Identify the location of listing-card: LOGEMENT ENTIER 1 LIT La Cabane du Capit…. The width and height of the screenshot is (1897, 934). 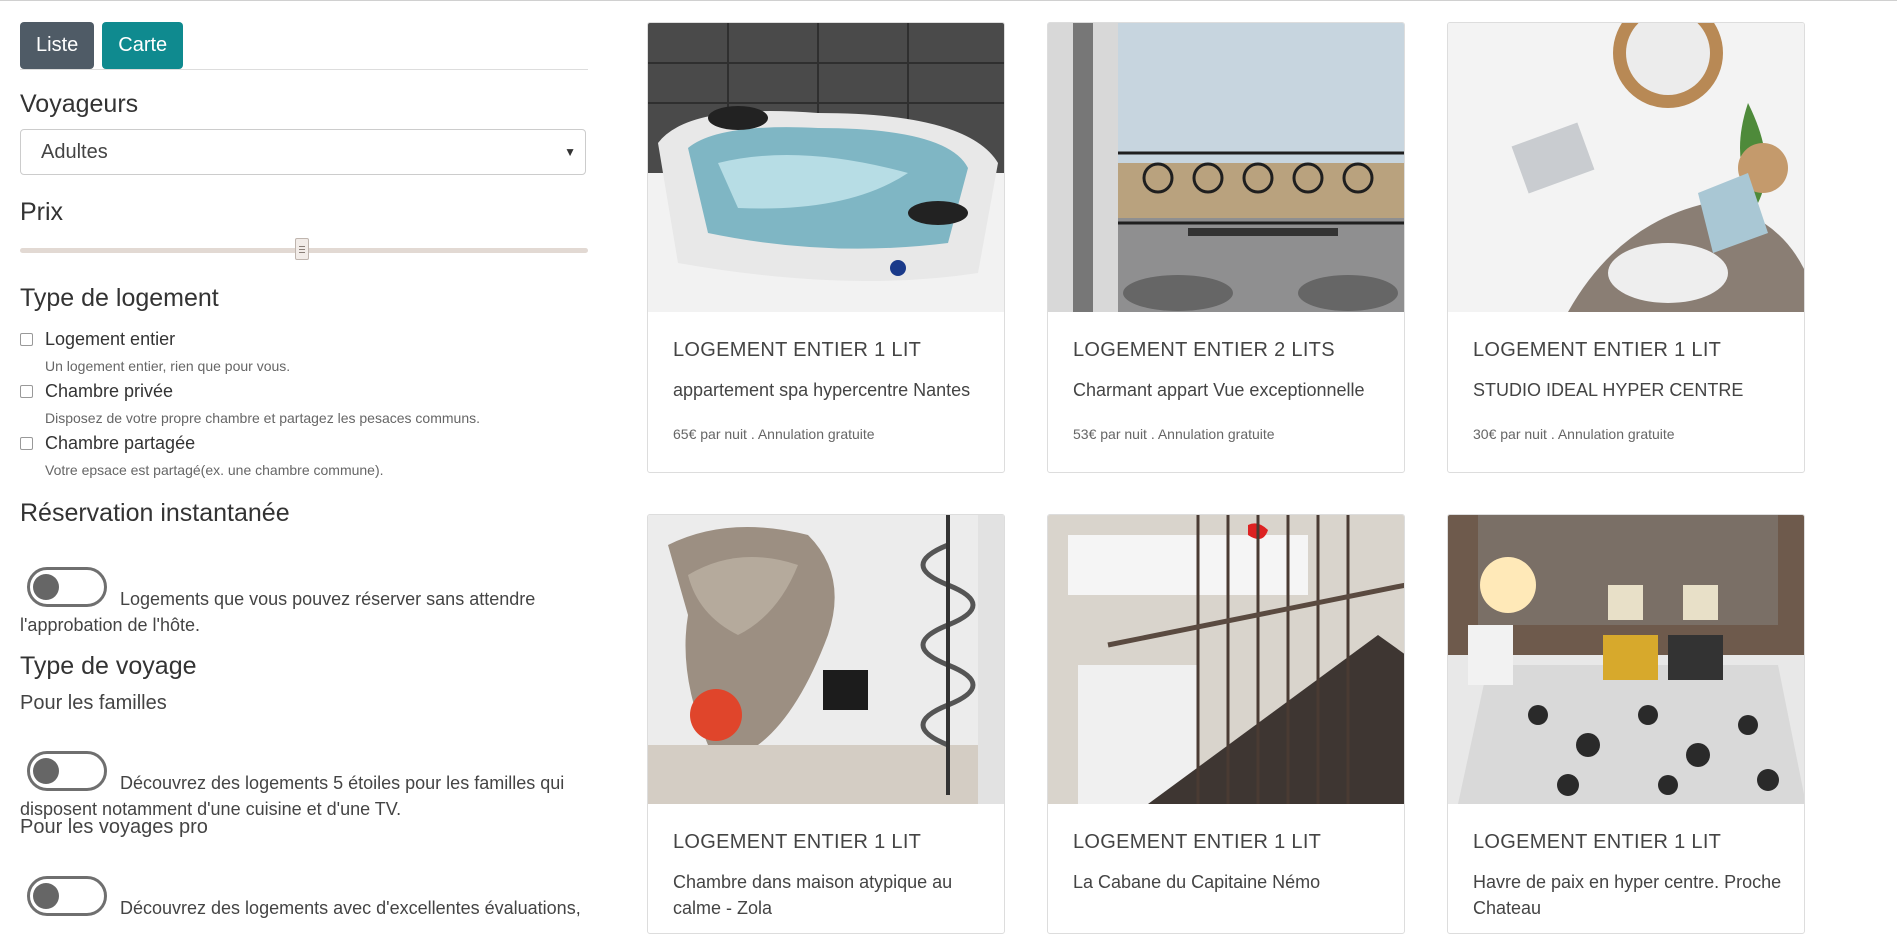
(1226, 724).